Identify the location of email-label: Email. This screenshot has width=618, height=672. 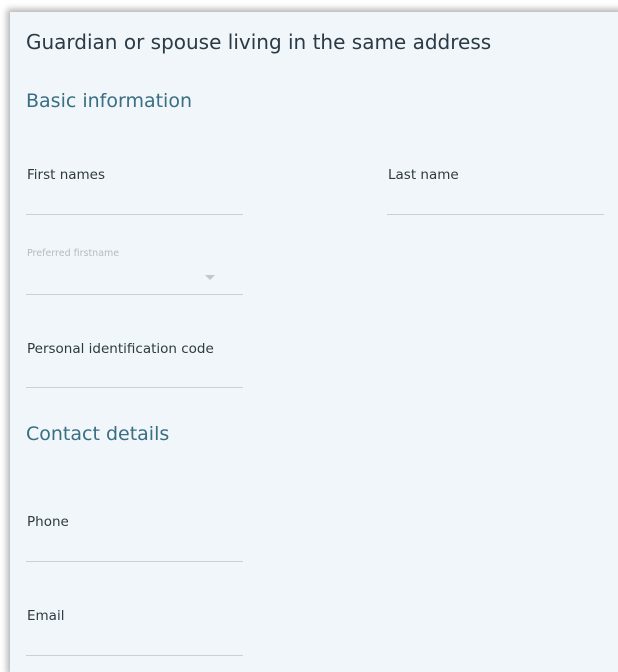
(46, 616).